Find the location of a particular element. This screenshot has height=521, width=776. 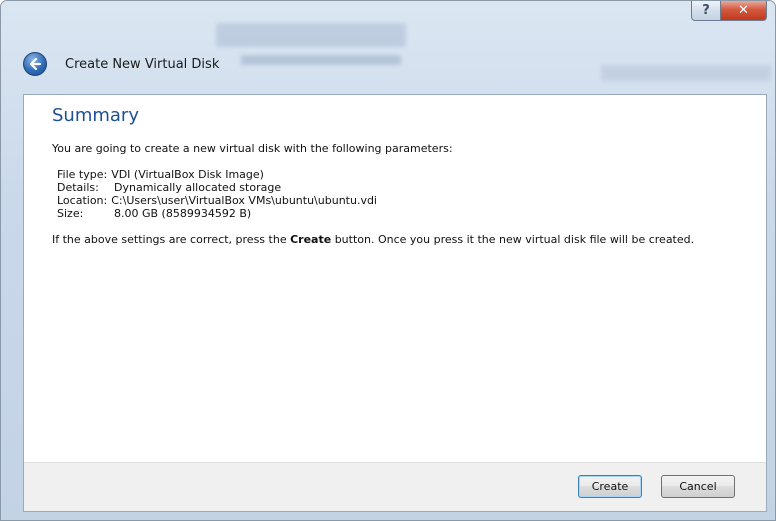

title-bar-buttons: ? ✕ is located at coordinates (729, 12).